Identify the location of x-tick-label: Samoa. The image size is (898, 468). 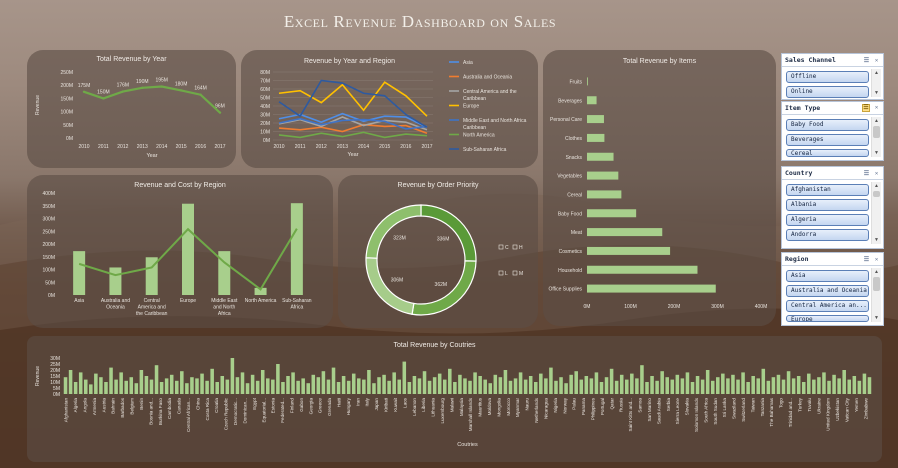
(640, 405).